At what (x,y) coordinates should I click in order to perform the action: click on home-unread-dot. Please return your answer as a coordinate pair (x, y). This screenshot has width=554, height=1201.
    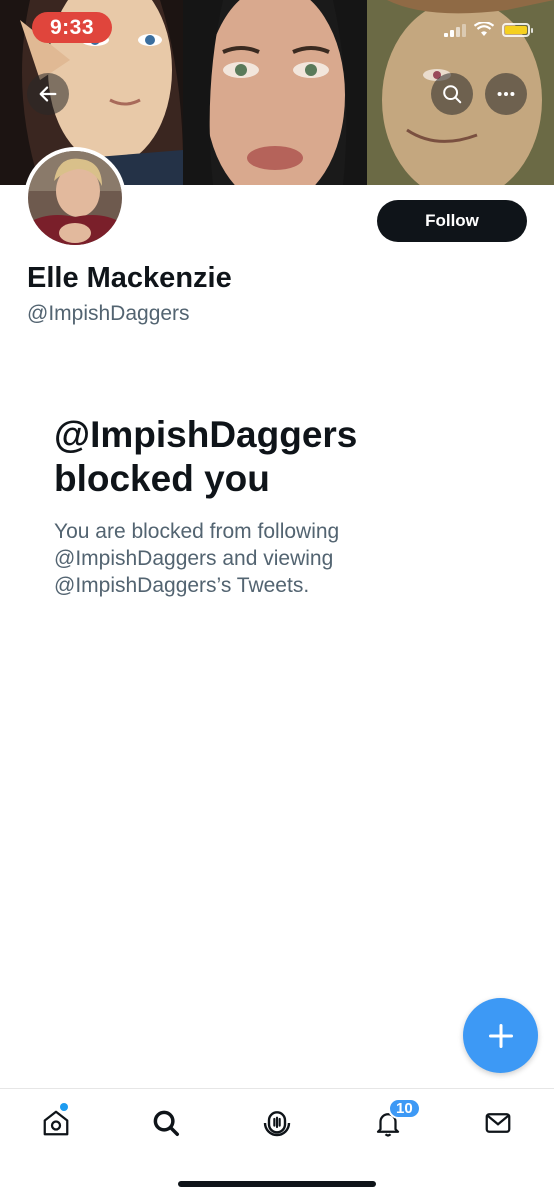
    Looking at the image, I should click on (64, 1107).